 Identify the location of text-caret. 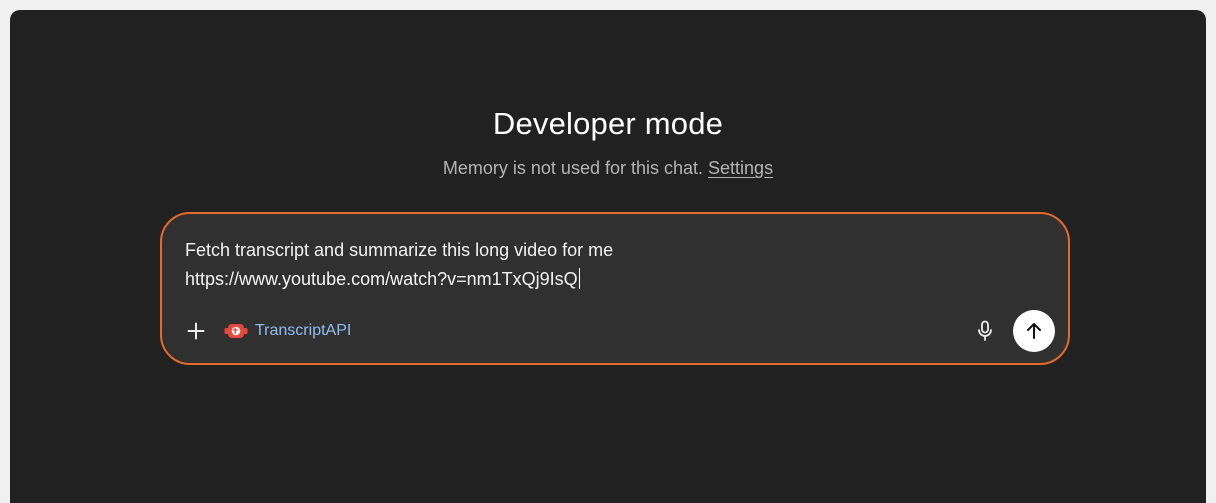
(579, 278).